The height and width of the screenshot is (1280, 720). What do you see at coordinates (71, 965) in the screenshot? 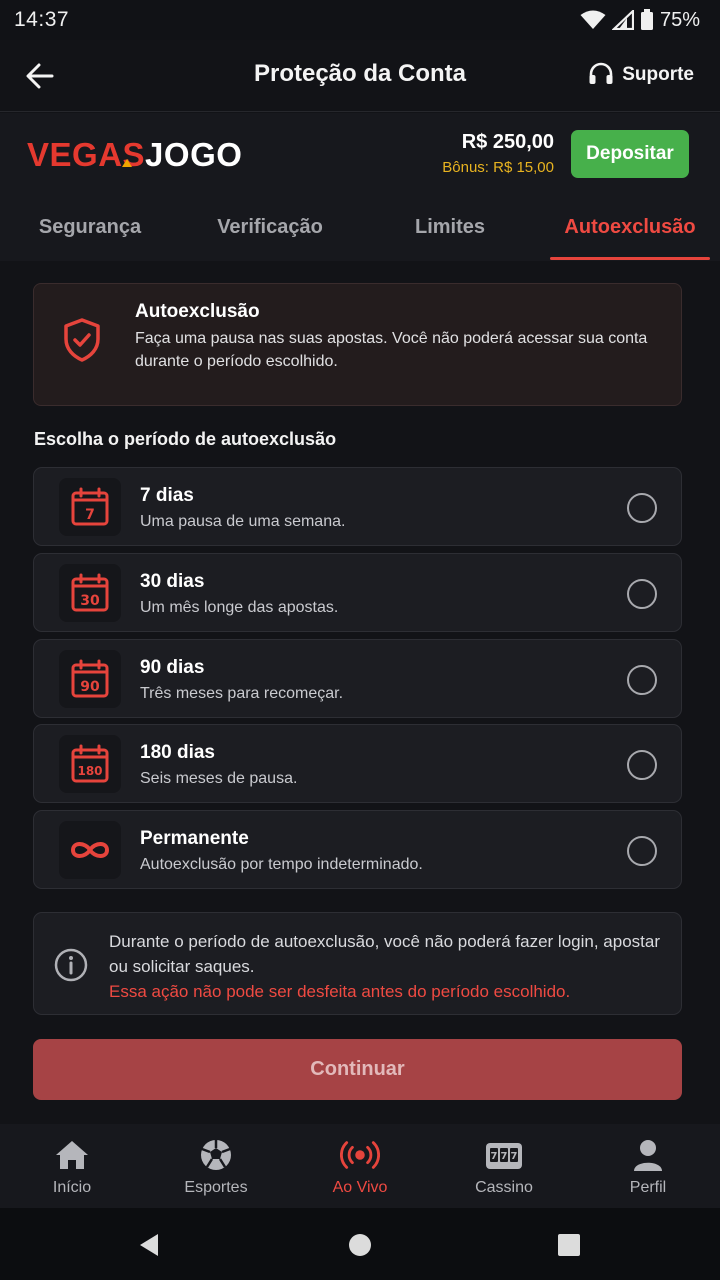
I see `info-icon` at bounding box center [71, 965].